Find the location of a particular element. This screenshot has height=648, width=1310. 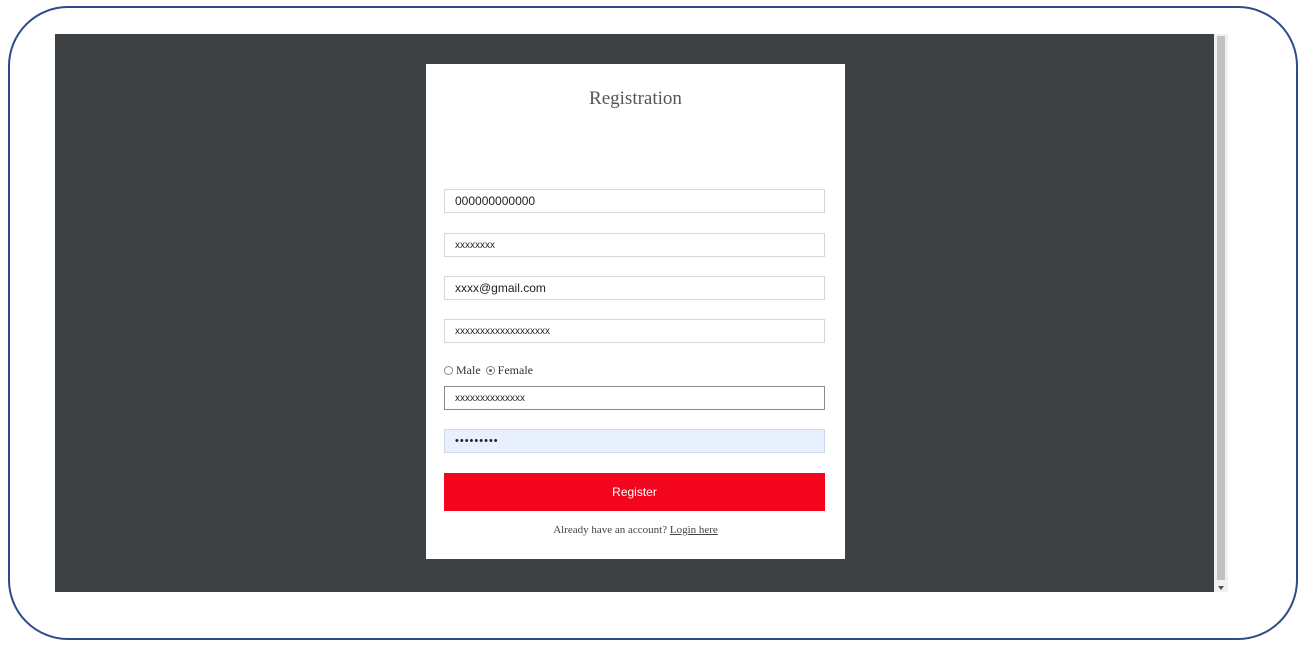

password-field is located at coordinates (634, 441).